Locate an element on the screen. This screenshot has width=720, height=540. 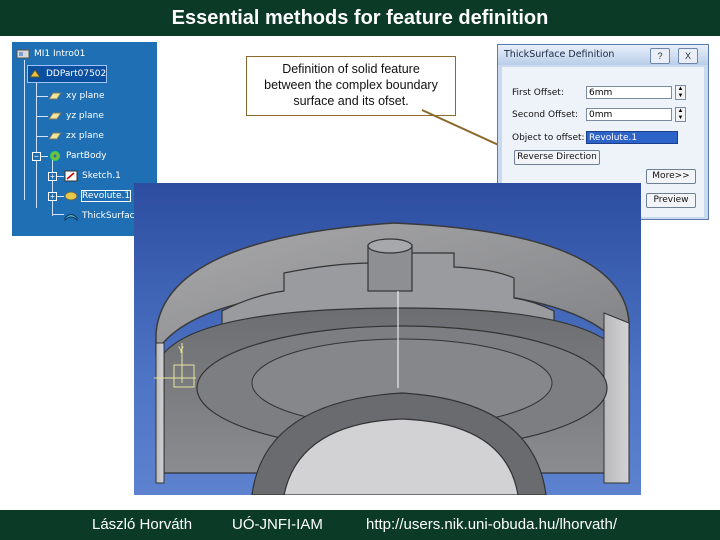
first-offset-spinner: ▲ ▼ is located at coordinates (680, 92).